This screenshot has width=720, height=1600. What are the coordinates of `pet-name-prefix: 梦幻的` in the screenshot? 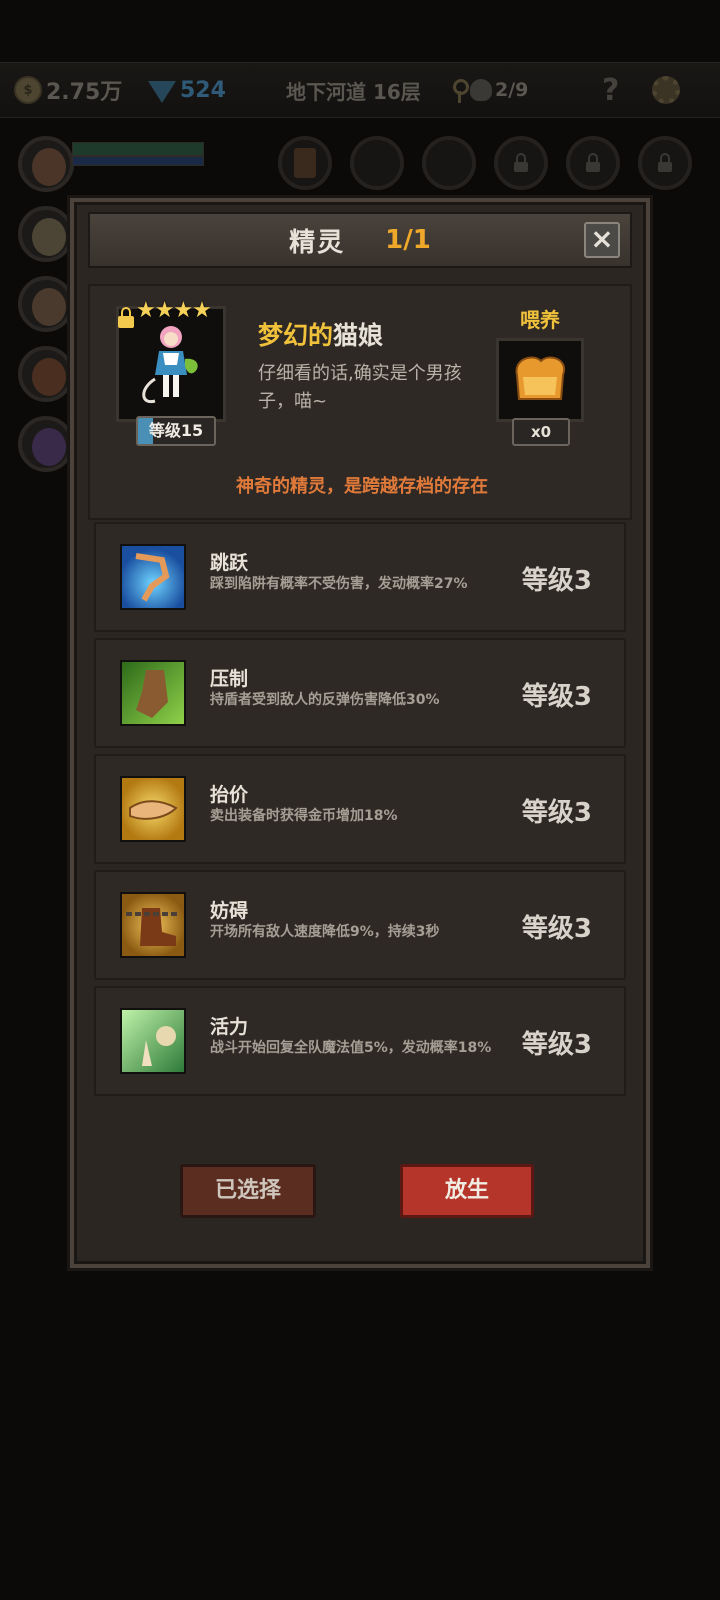 It's located at (296, 335).